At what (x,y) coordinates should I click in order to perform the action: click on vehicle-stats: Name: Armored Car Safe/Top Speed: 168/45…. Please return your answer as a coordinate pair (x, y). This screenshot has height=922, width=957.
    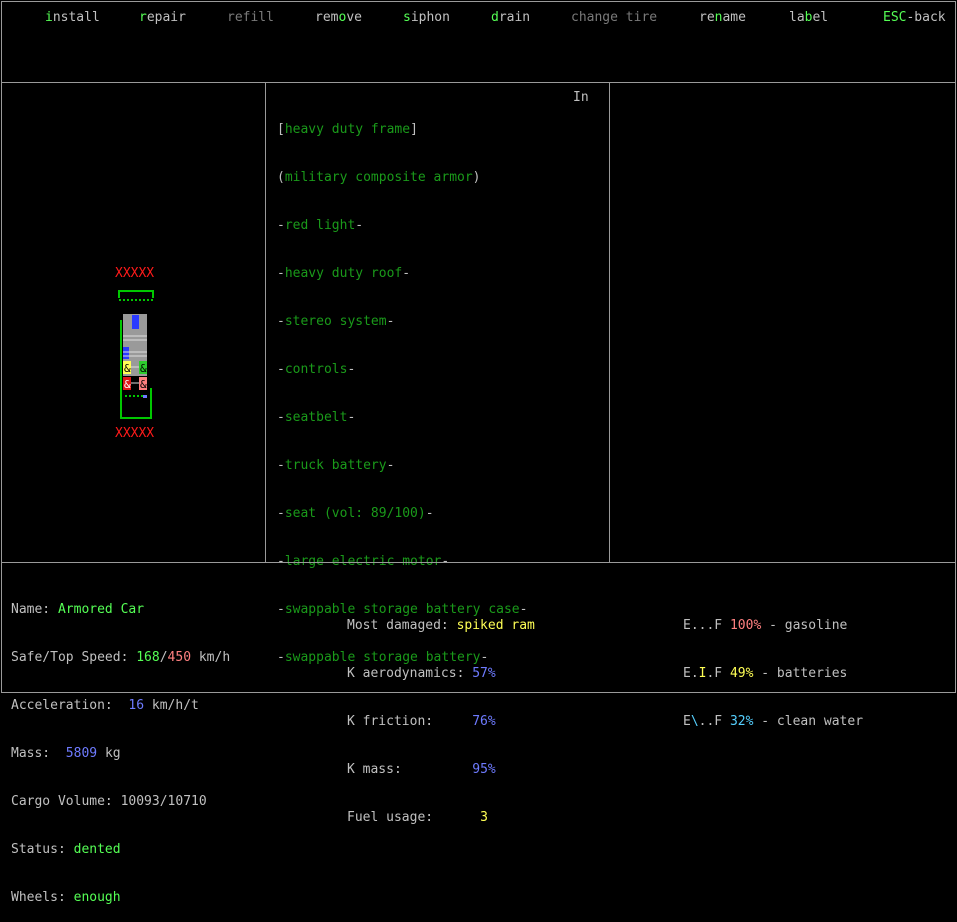
    Looking at the image, I should click on (120, 746).